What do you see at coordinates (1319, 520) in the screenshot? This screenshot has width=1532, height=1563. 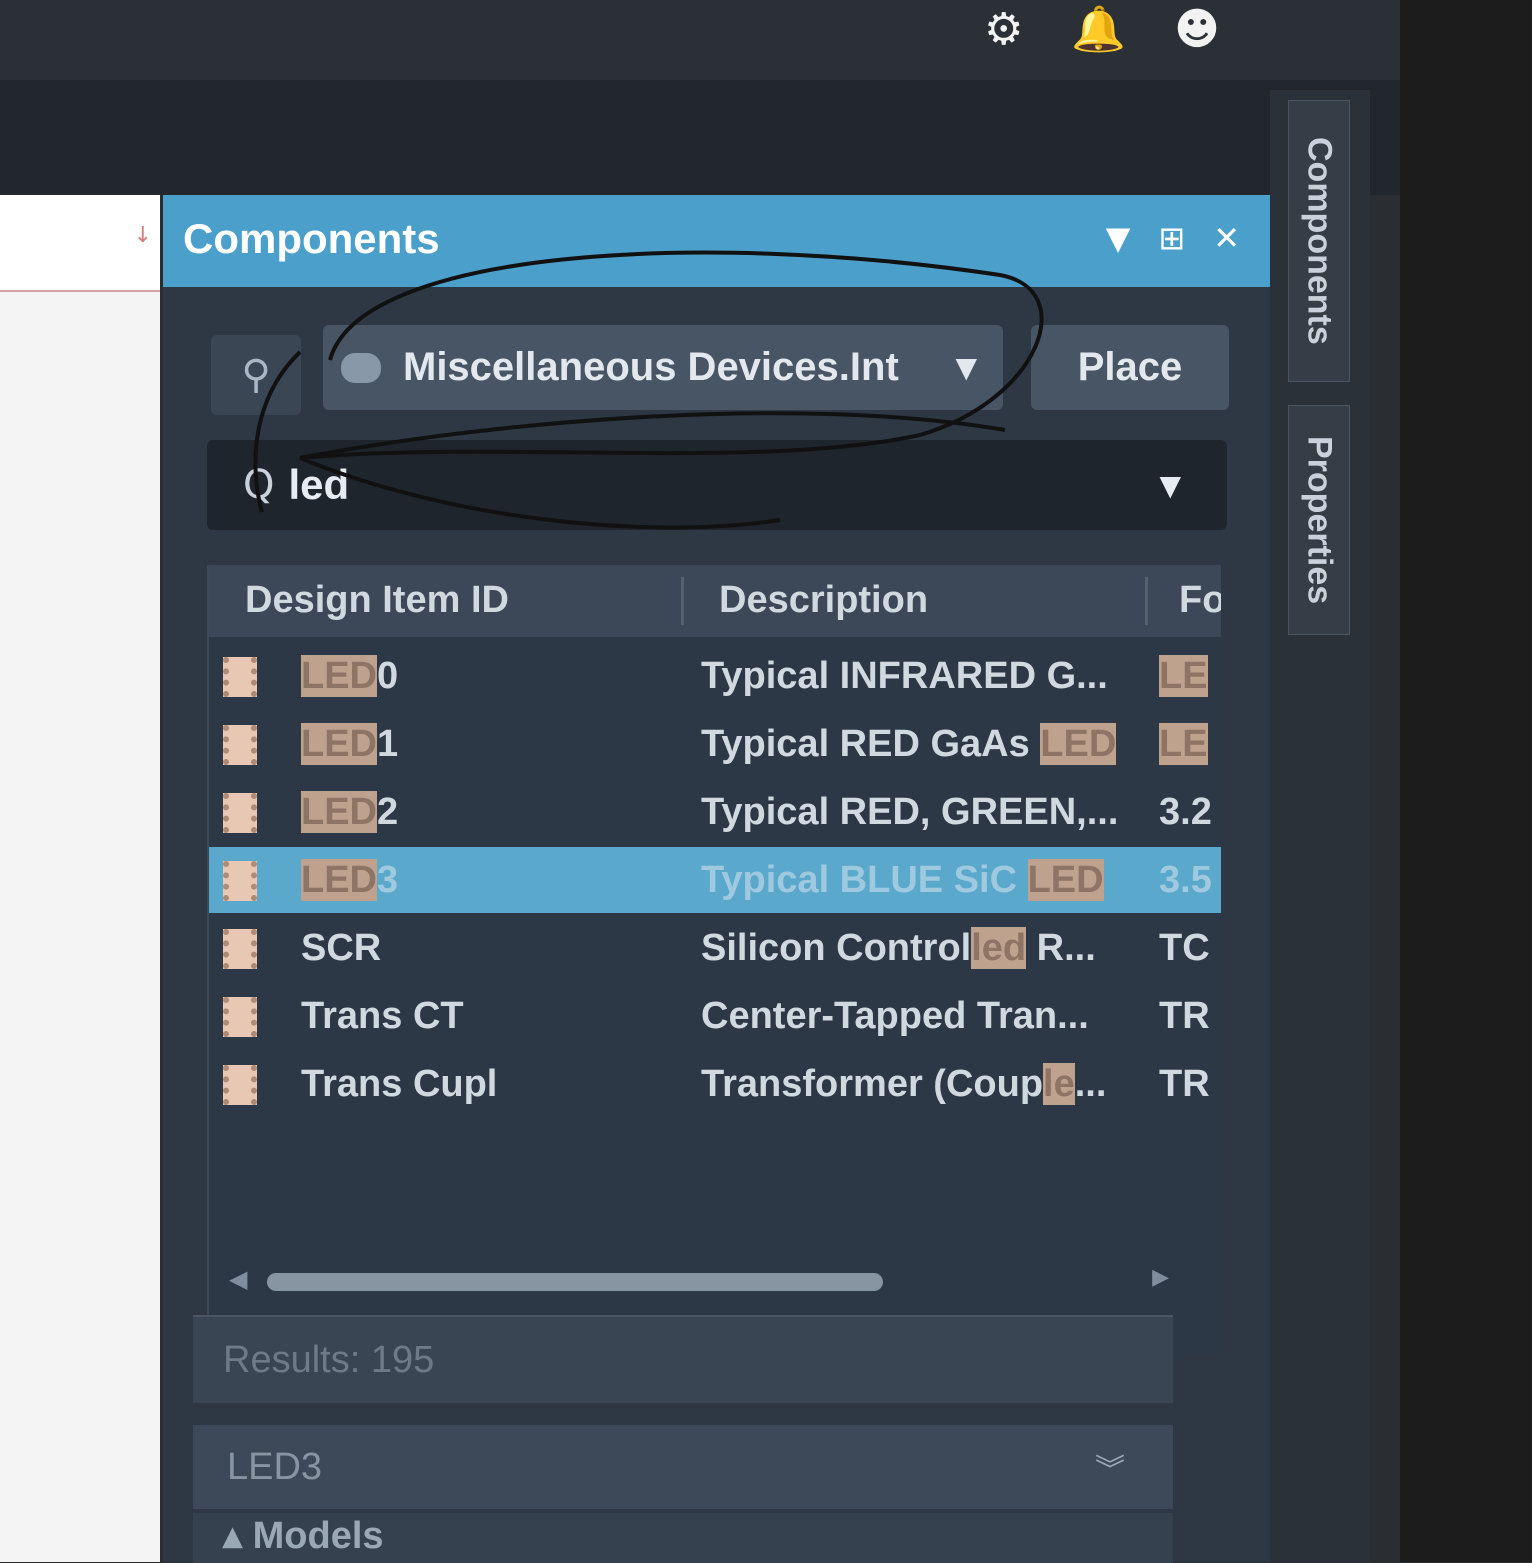 I see `side-tab-properties: Properties` at bounding box center [1319, 520].